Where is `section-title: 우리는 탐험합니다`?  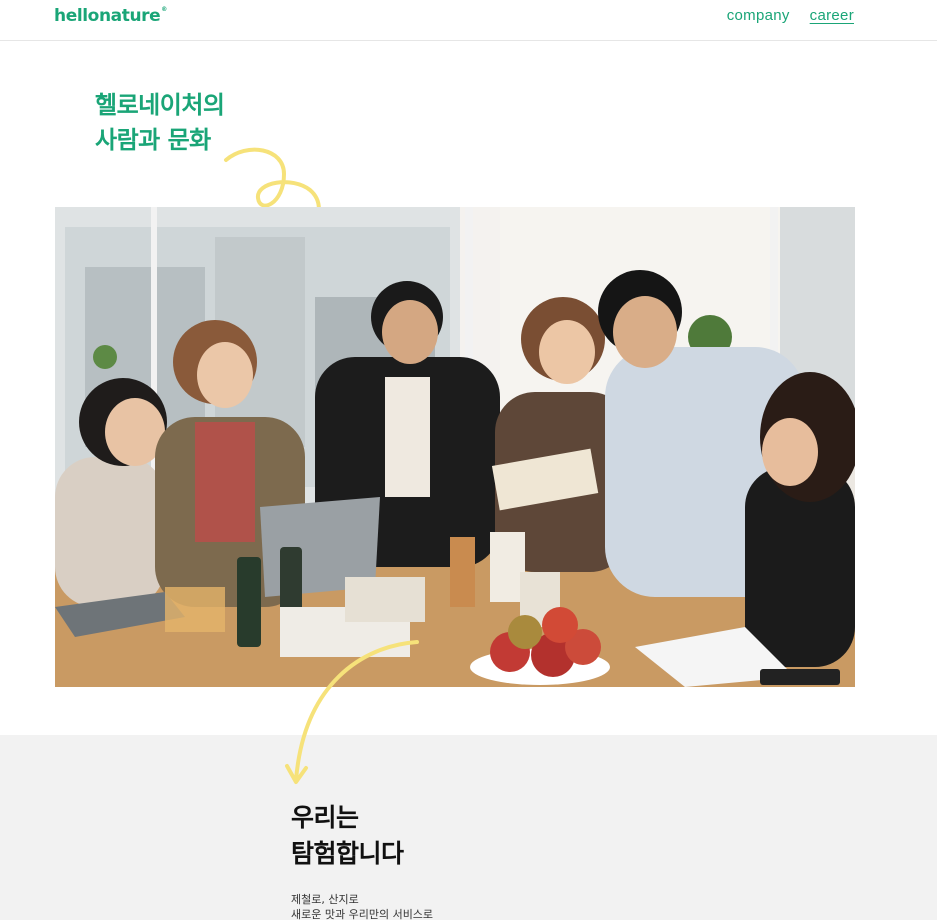 section-title: 우리는 탐험합니다 is located at coordinates (347, 836).